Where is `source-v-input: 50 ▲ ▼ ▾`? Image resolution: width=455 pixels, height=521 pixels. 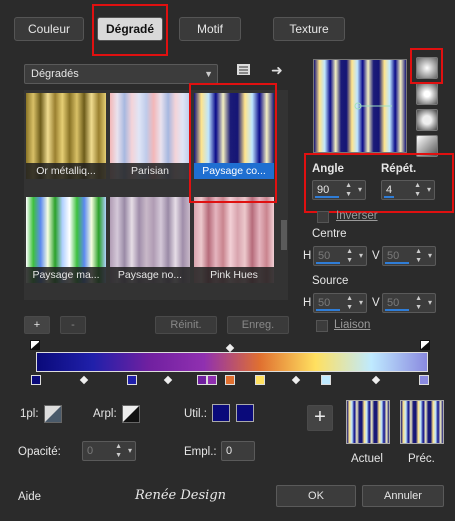 source-v-input: 50 ▲ ▼ ▾ is located at coordinates (409, 303).